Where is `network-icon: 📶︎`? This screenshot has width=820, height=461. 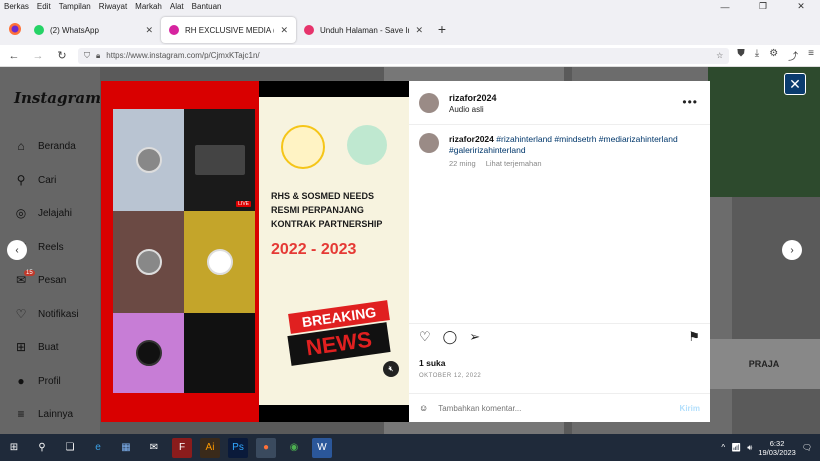
network-icon: 📶︎ is located at coordinates (736, 447).